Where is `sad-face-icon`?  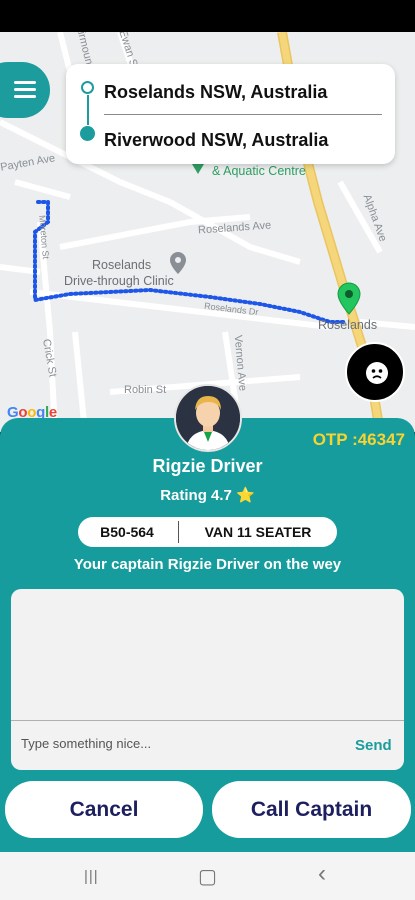 sad-face-icon is located at coordinates (377, 373).